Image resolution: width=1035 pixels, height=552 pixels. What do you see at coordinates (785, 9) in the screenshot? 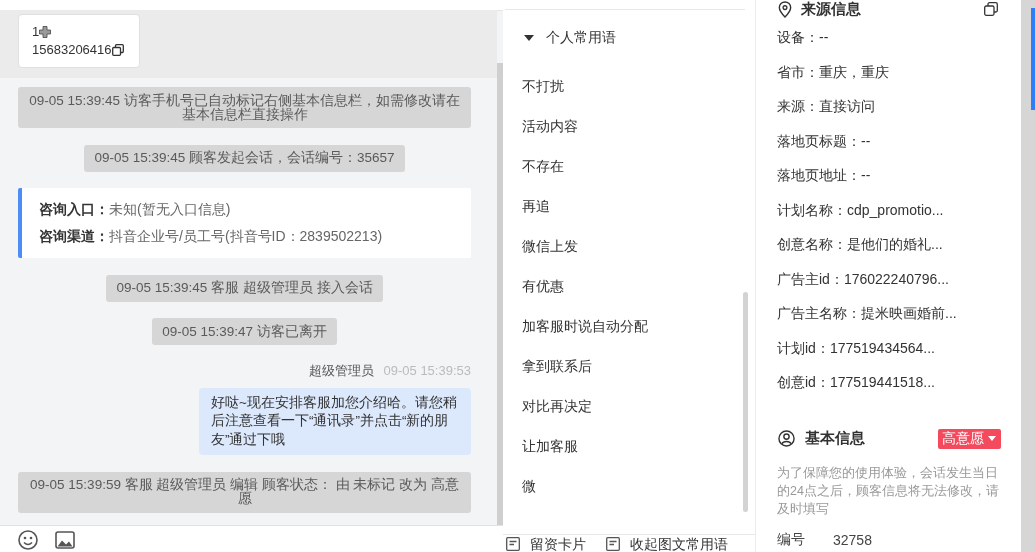
I see `location-pin-icon` at bounding box center [785, 9].